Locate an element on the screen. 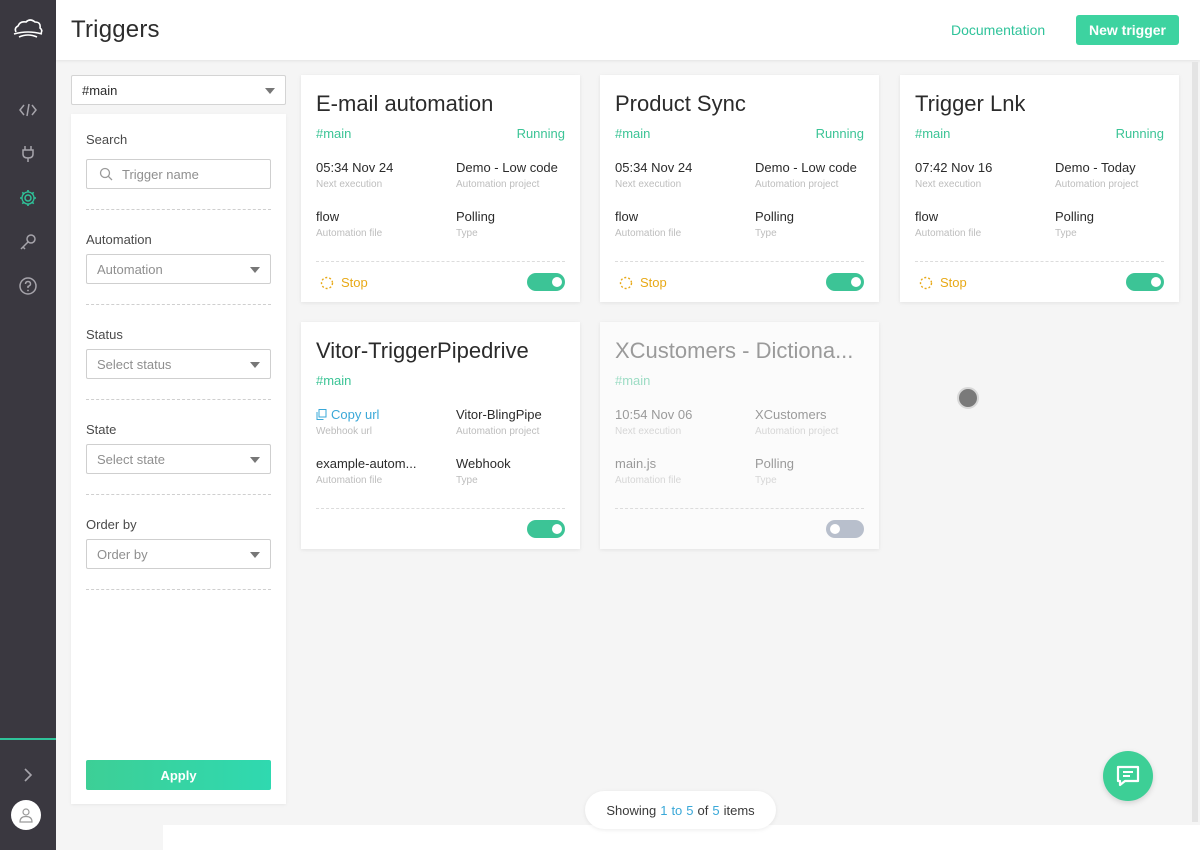 The width and height of the screenshot is (1200, 850). search-input: Trigger name is located at coordinates (178, 174).